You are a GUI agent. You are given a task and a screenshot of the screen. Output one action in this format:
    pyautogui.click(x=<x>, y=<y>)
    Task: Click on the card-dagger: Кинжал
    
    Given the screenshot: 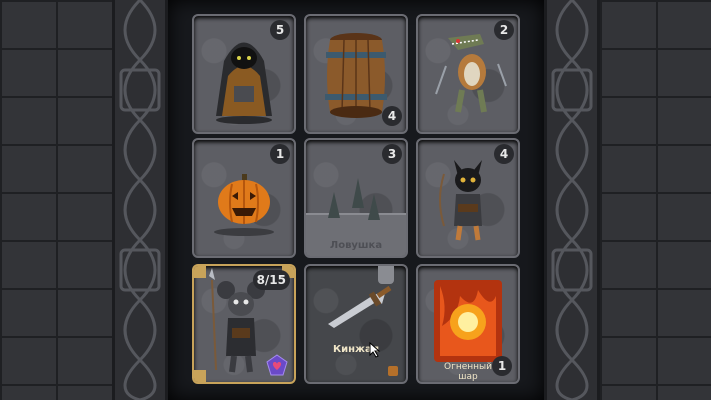 What is the action you would take?
    pyautogui.click(x=356, y=324)
    